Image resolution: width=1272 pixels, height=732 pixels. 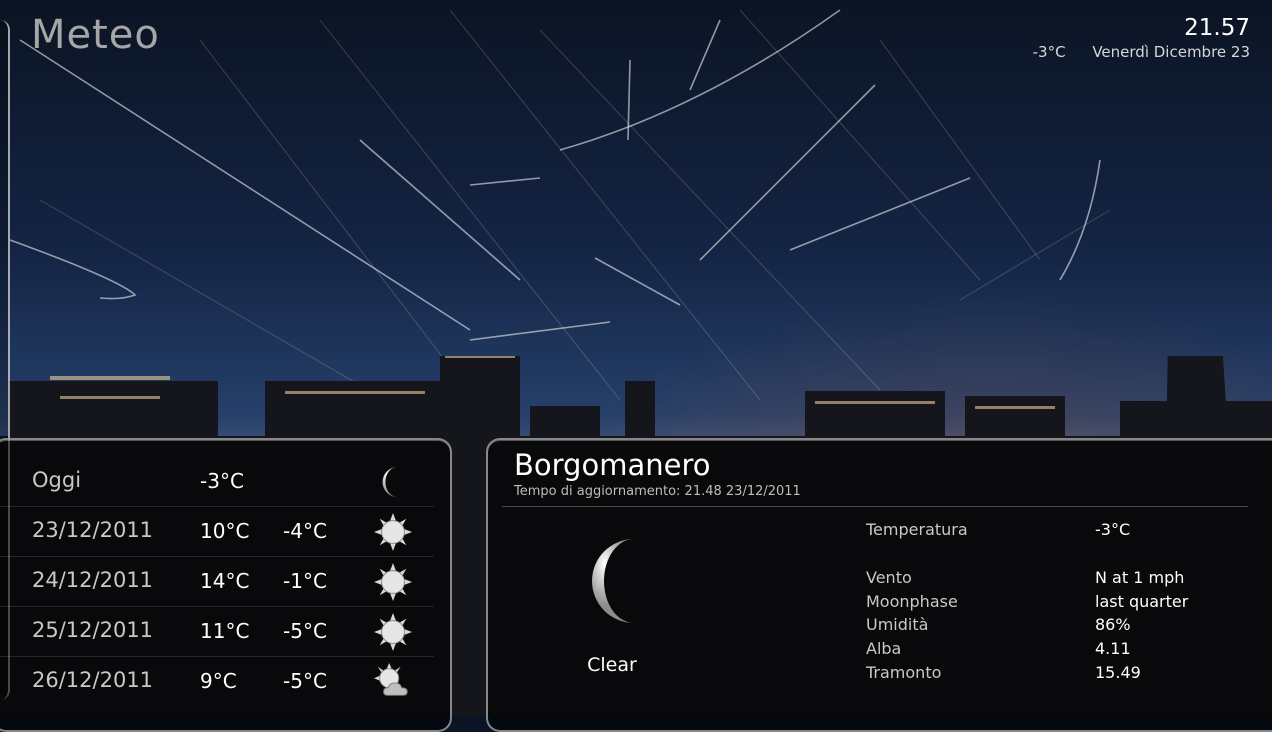 What do you see at coordinates (875, 506) in the screenshot?
I see `divider` at bounding box center [875, 506].